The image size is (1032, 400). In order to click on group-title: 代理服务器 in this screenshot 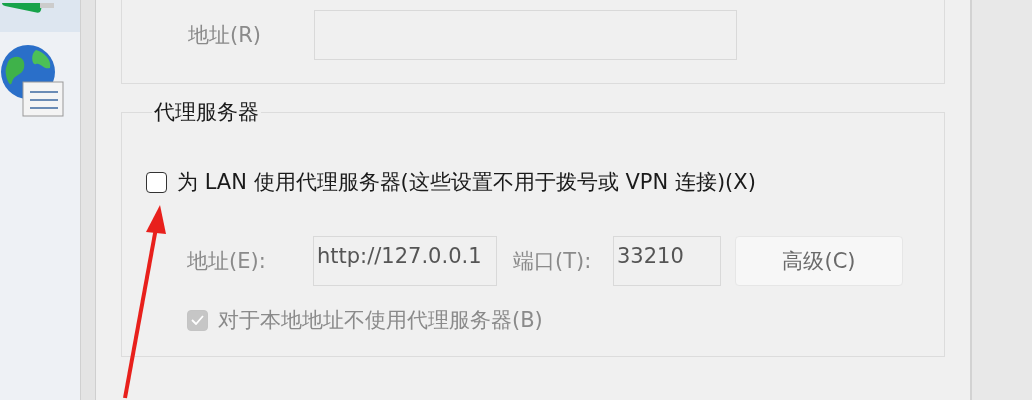, I will do `click(206, 112)`.